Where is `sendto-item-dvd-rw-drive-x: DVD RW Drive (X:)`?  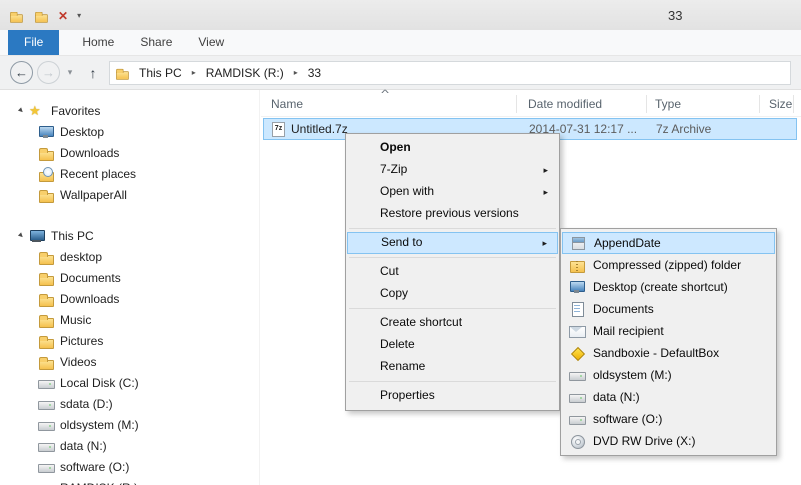
sendto-item-dvd-rw-drive-x: DVD RW Drive (X:) is located at coordinates (668, 441).